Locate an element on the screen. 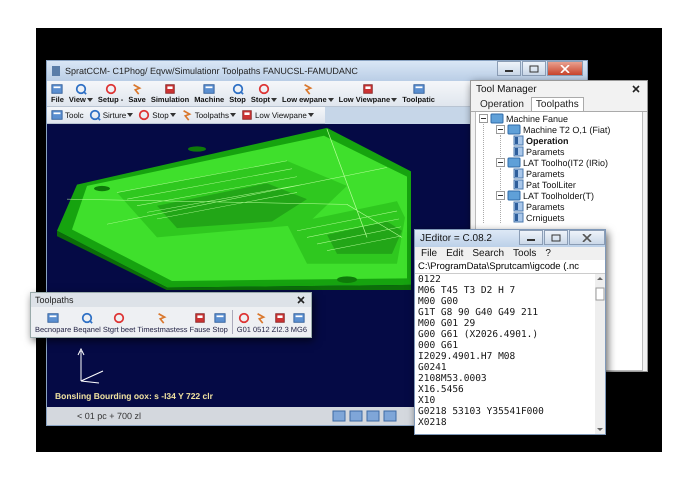 The height and width of the screenshot is (480, 700). menu-item: Tools is located at coordinates (524, 253).